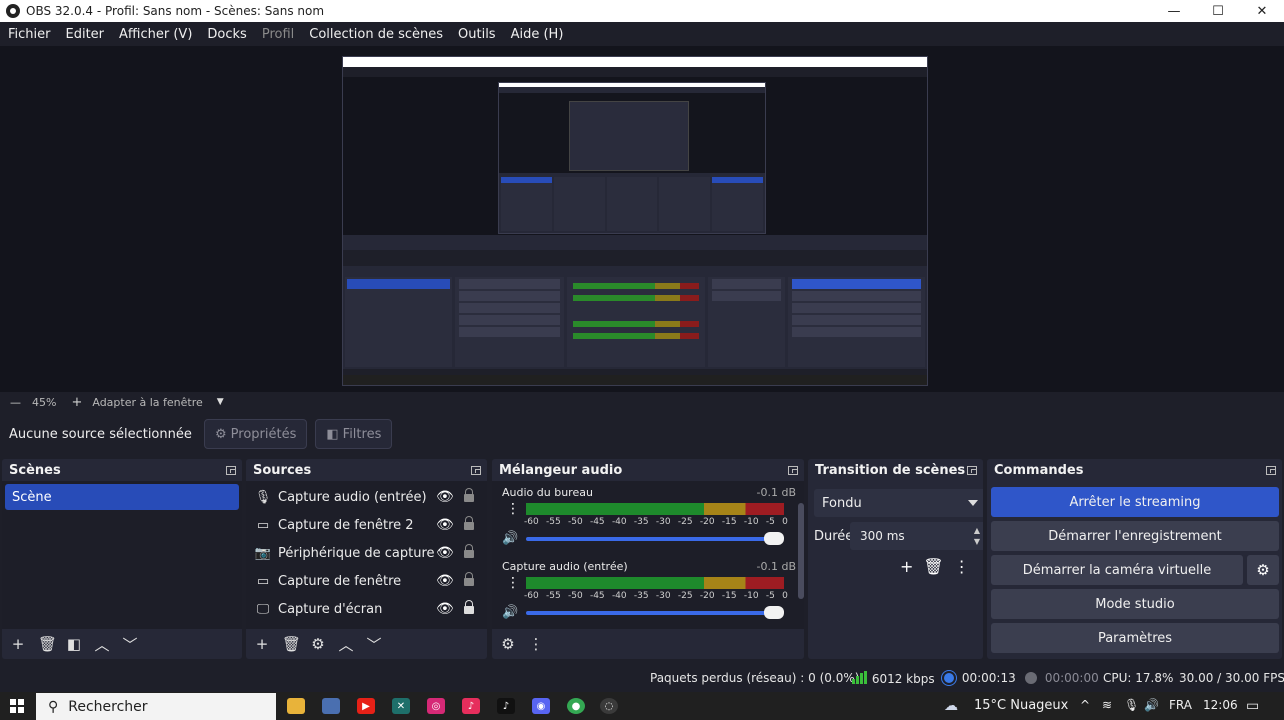 The image size is (1284, 720). What do you see at coordinates (102, 644) in the screenshot?
I see `move-scene-up-button: ︿` at bounding box center [102, 644].